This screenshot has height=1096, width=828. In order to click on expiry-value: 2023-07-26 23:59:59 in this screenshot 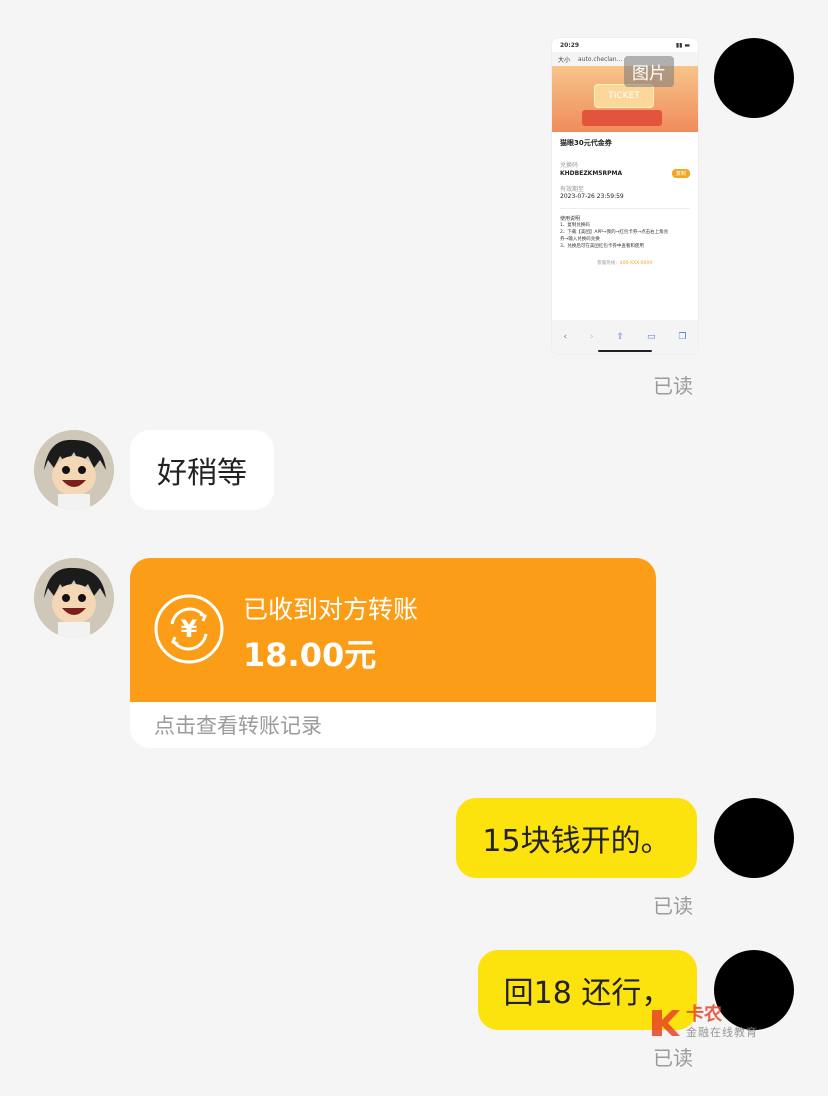, I will do `click(592, 196)`.